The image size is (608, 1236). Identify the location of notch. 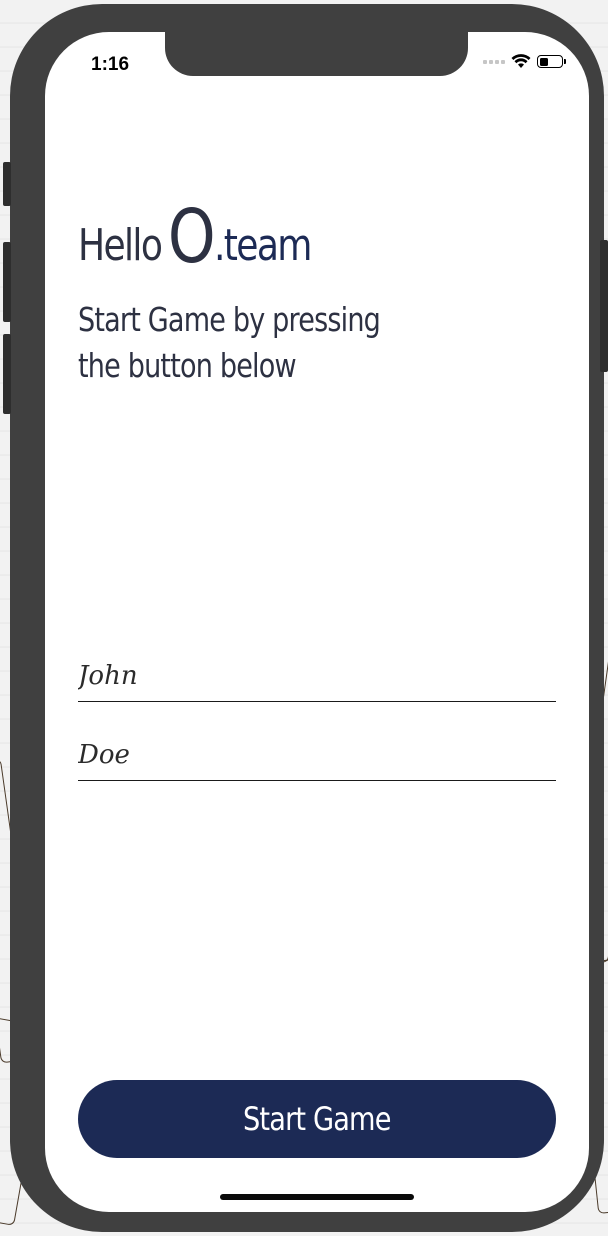
(316, 54).